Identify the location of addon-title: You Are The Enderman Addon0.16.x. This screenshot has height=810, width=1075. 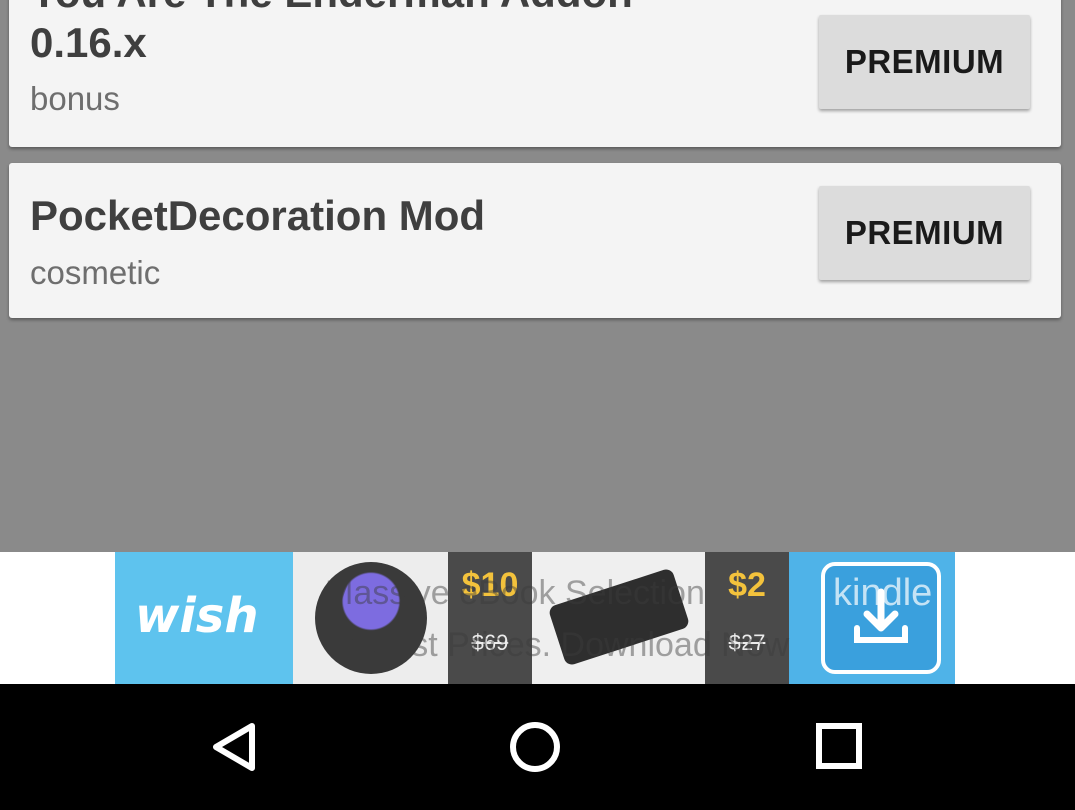
(331, 33).